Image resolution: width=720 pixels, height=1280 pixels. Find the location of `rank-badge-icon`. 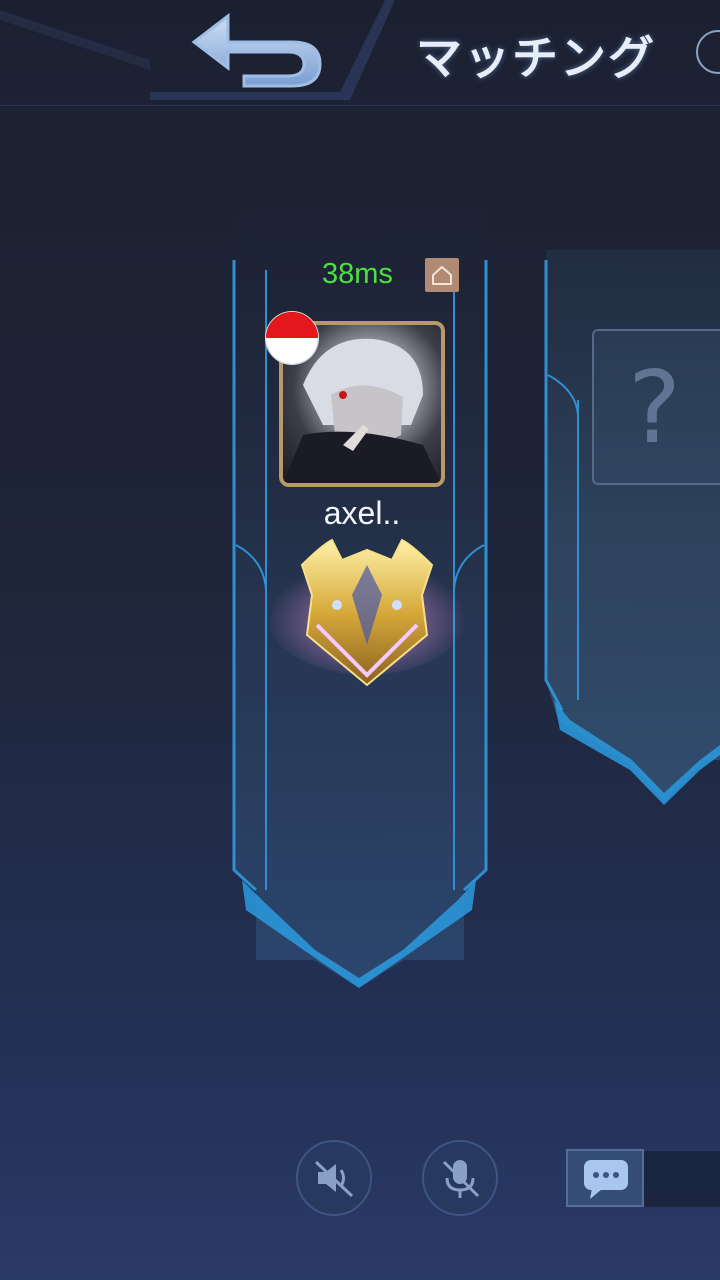

rank-badge-icon is located at coordinates (367, 617).